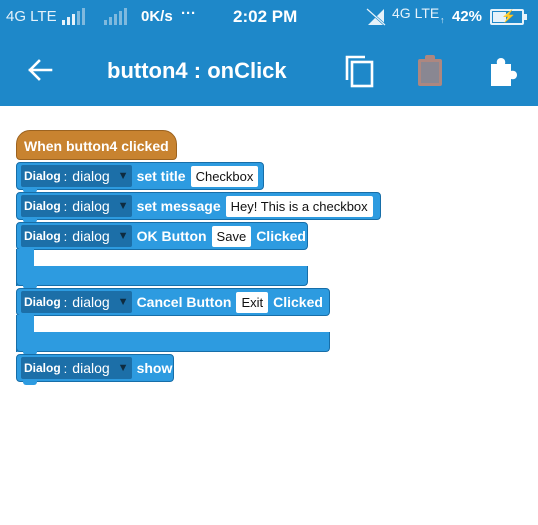 This screenshot has width=538, height=525. I want to click on show-block: Dialog : dialog ▼ show, so click(95, 369).